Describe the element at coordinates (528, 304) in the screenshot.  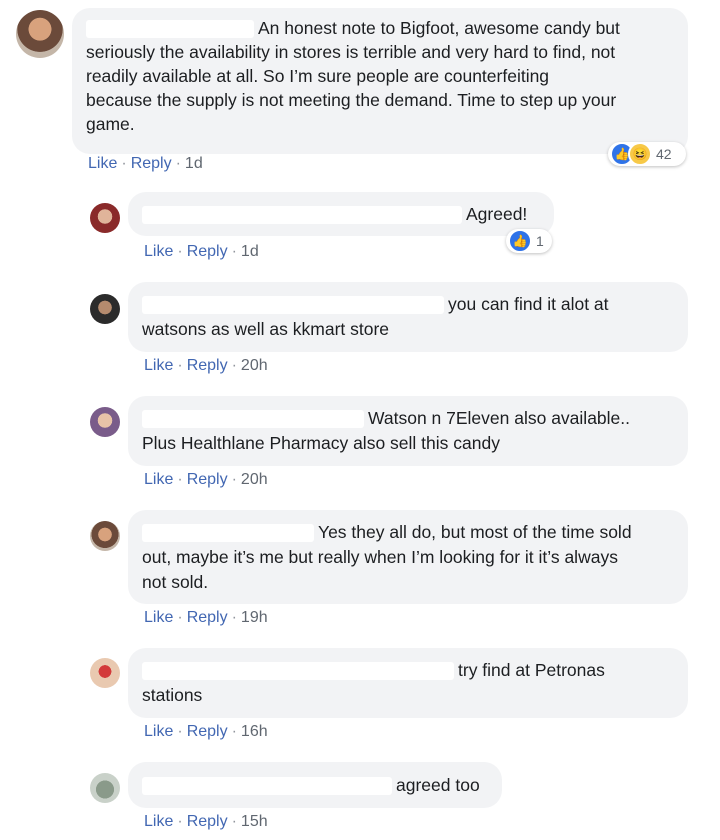
I see `reply-text: you can find it alot at` at that location.